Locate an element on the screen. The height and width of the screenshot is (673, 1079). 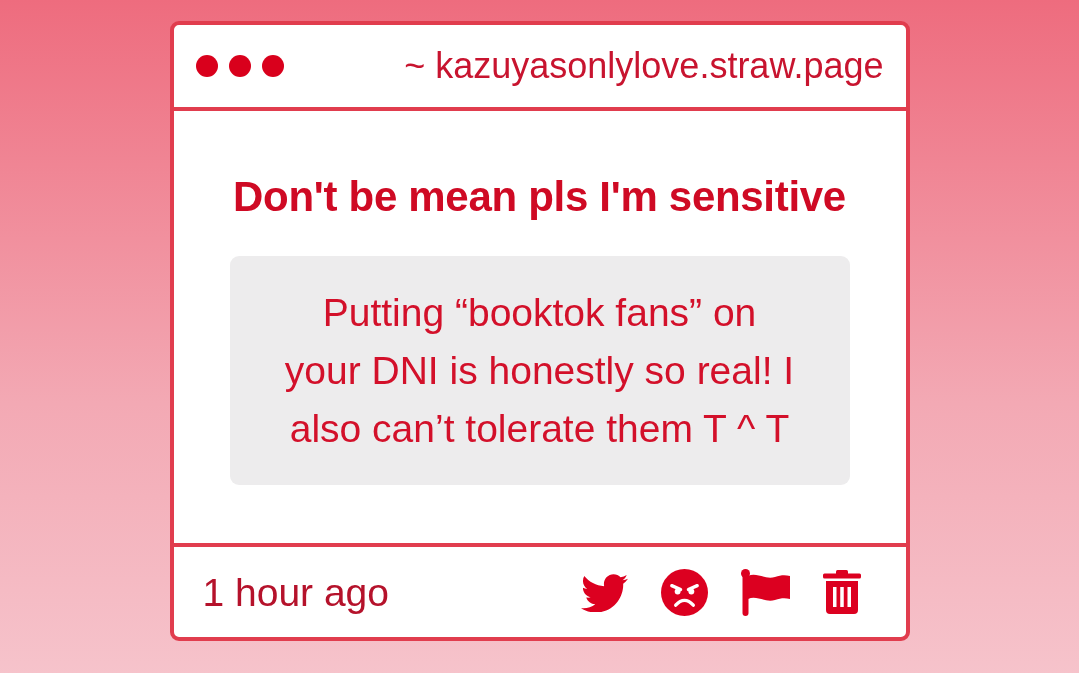
trash-icon is located at coordinates (841, 592).